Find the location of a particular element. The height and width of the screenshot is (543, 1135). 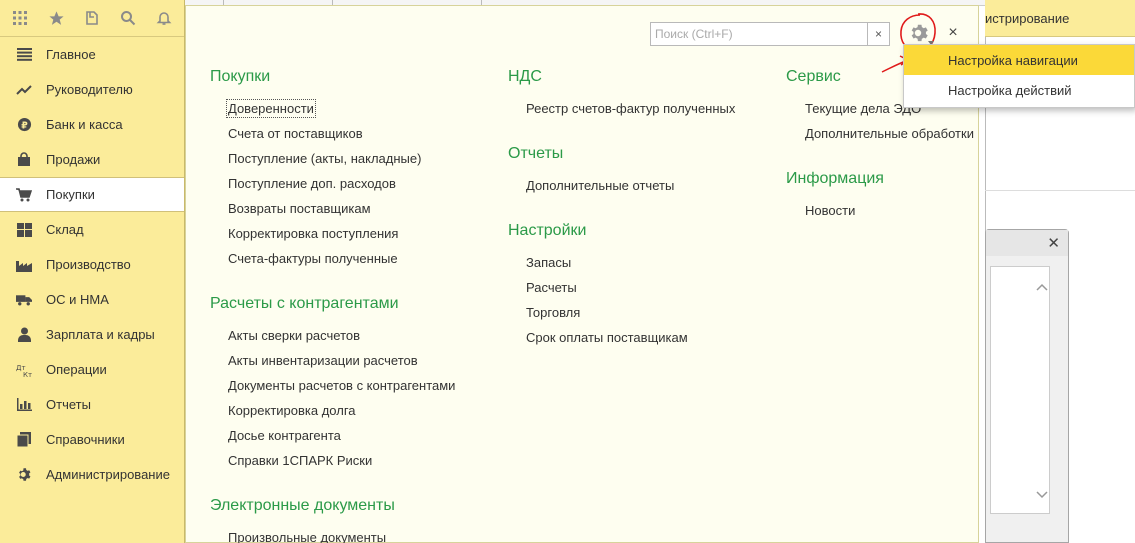

history-icon is located at coordinates (92, 18).